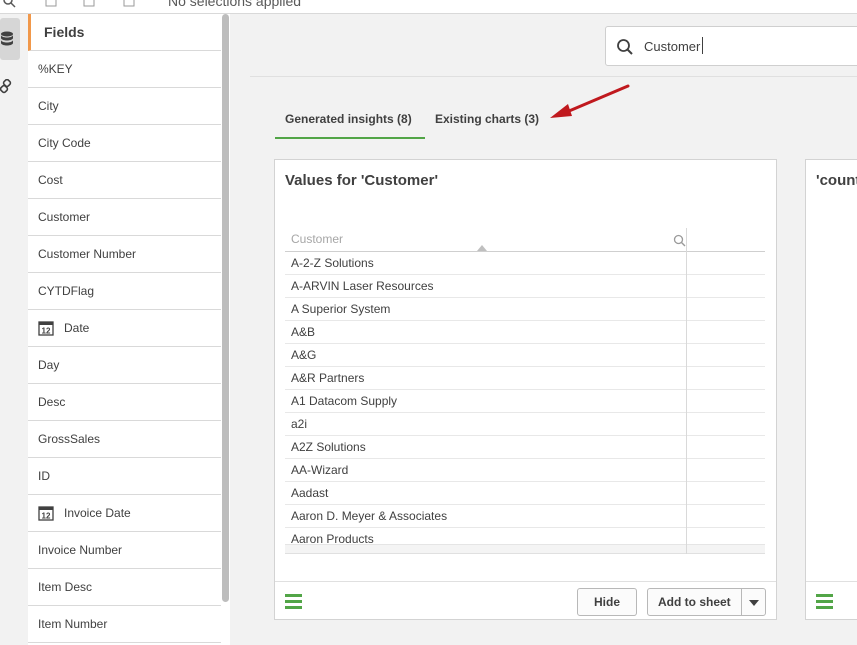  What do you see at coordinates (525, 447) in the screenshot?
I see `list-item: A2Z Solutions` at bounding box center [525, 447].